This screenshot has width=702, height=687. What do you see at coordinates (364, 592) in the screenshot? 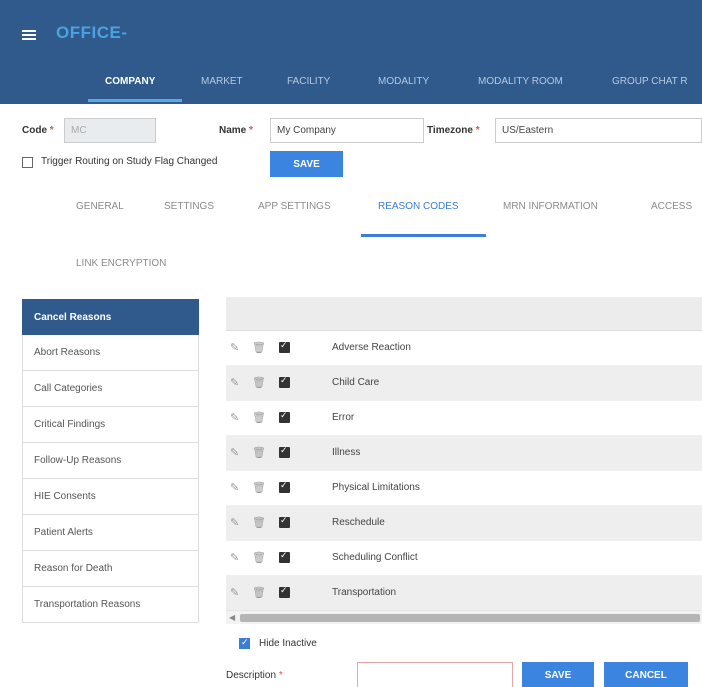
I see `reason-text: Transportation` at bounding box center [364, 592].